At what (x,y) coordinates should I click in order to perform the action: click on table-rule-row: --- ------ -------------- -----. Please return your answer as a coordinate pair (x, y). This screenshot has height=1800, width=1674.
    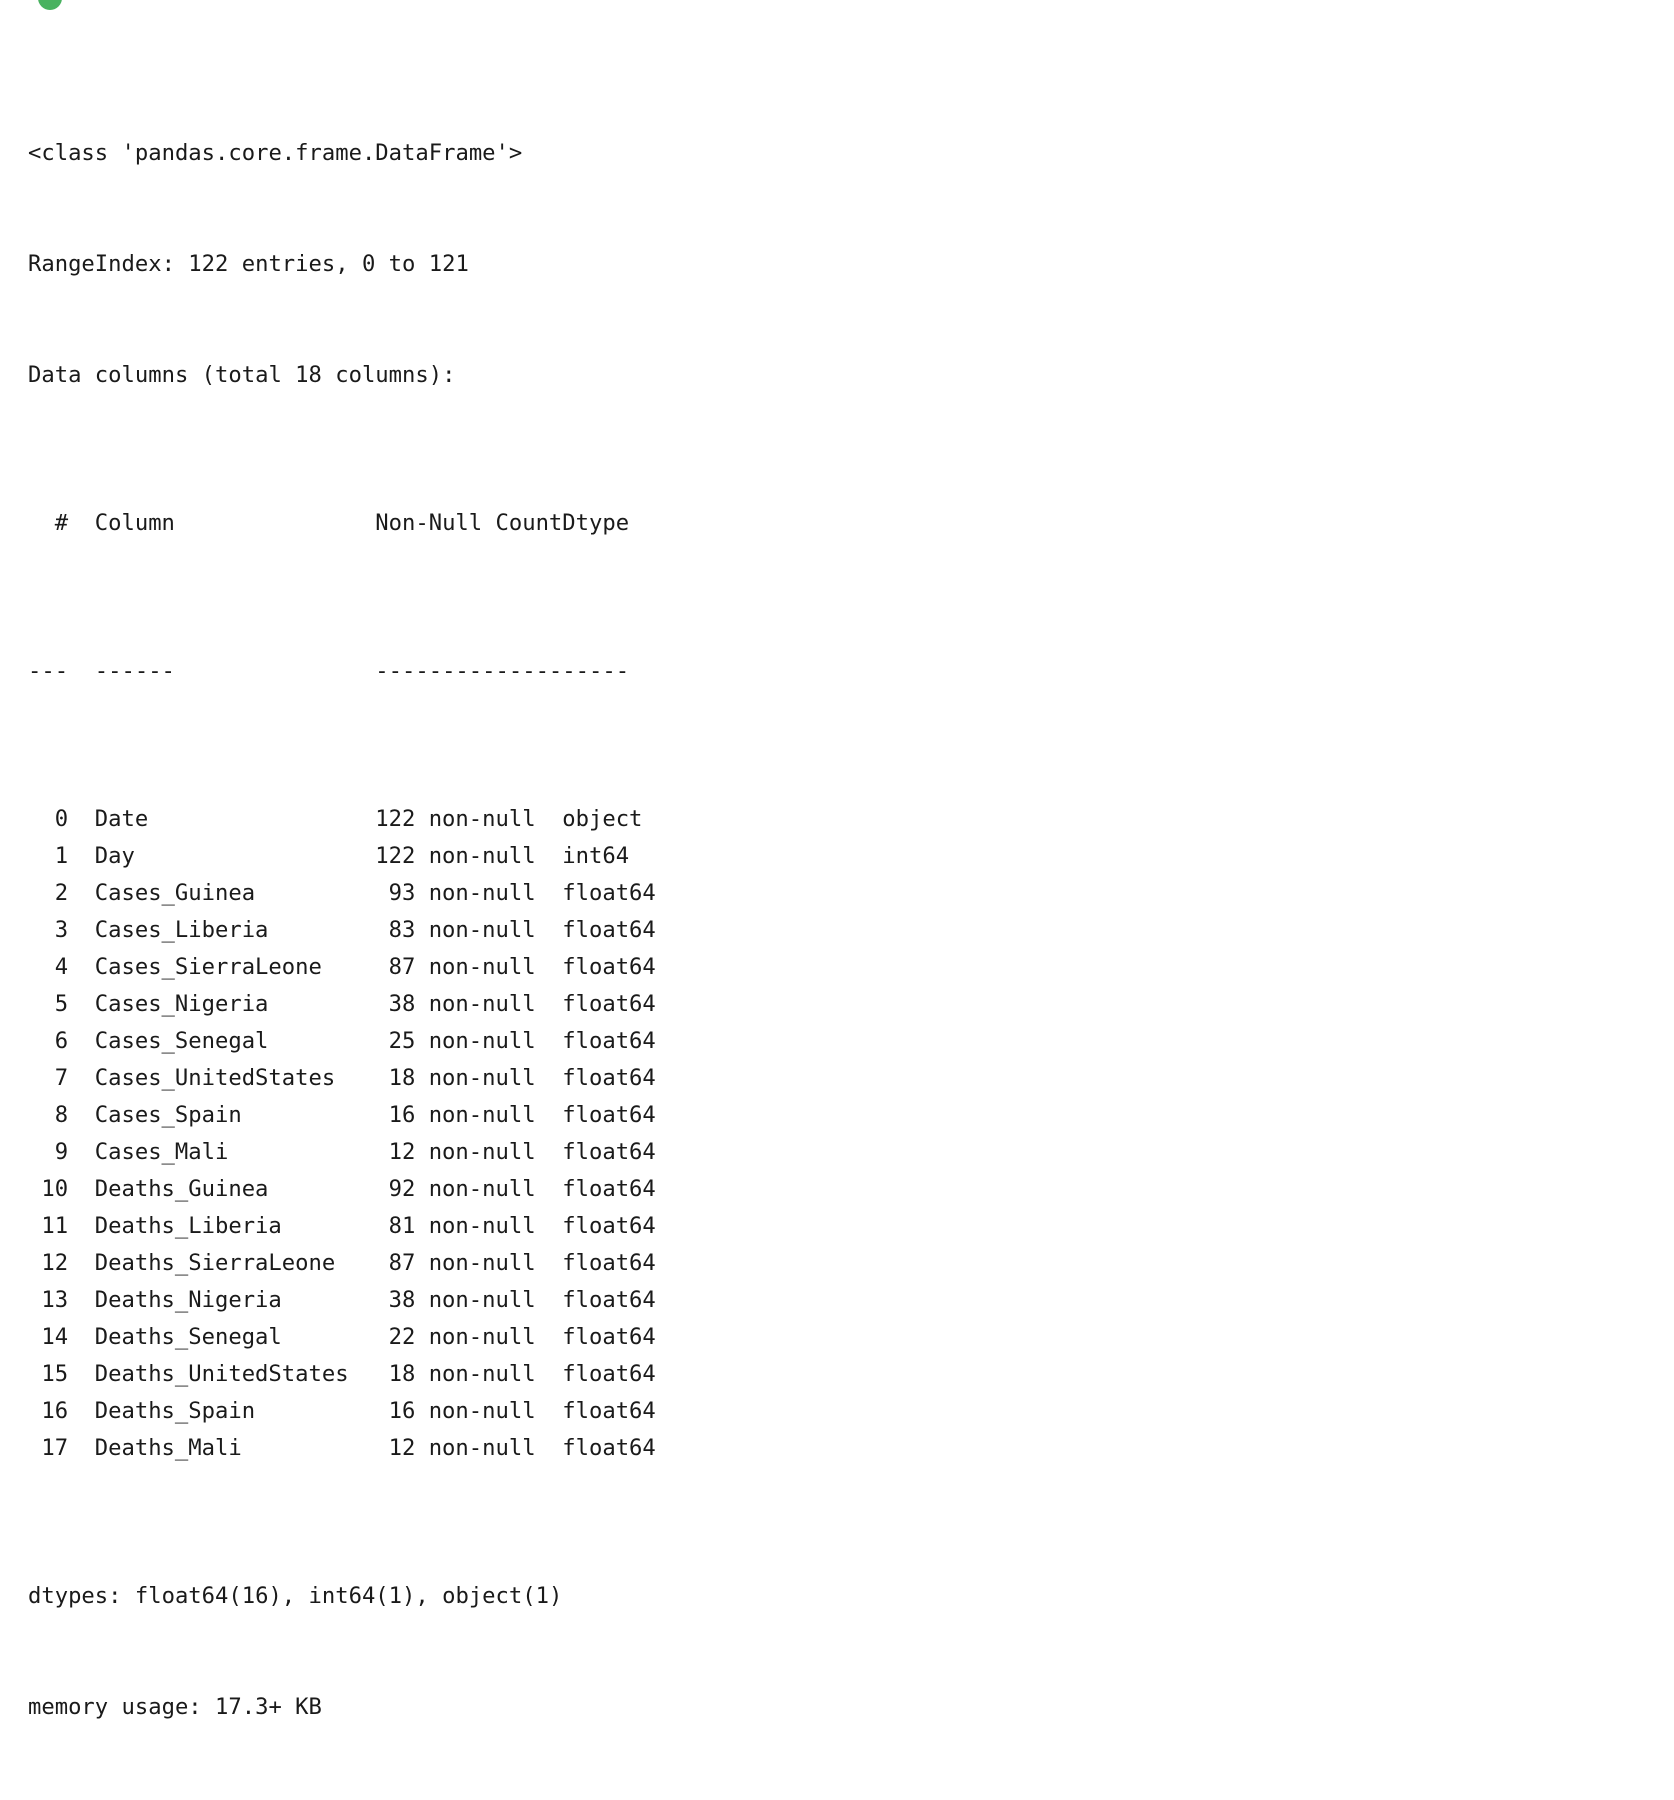
    Looking at the image, I should click on (342, 671).